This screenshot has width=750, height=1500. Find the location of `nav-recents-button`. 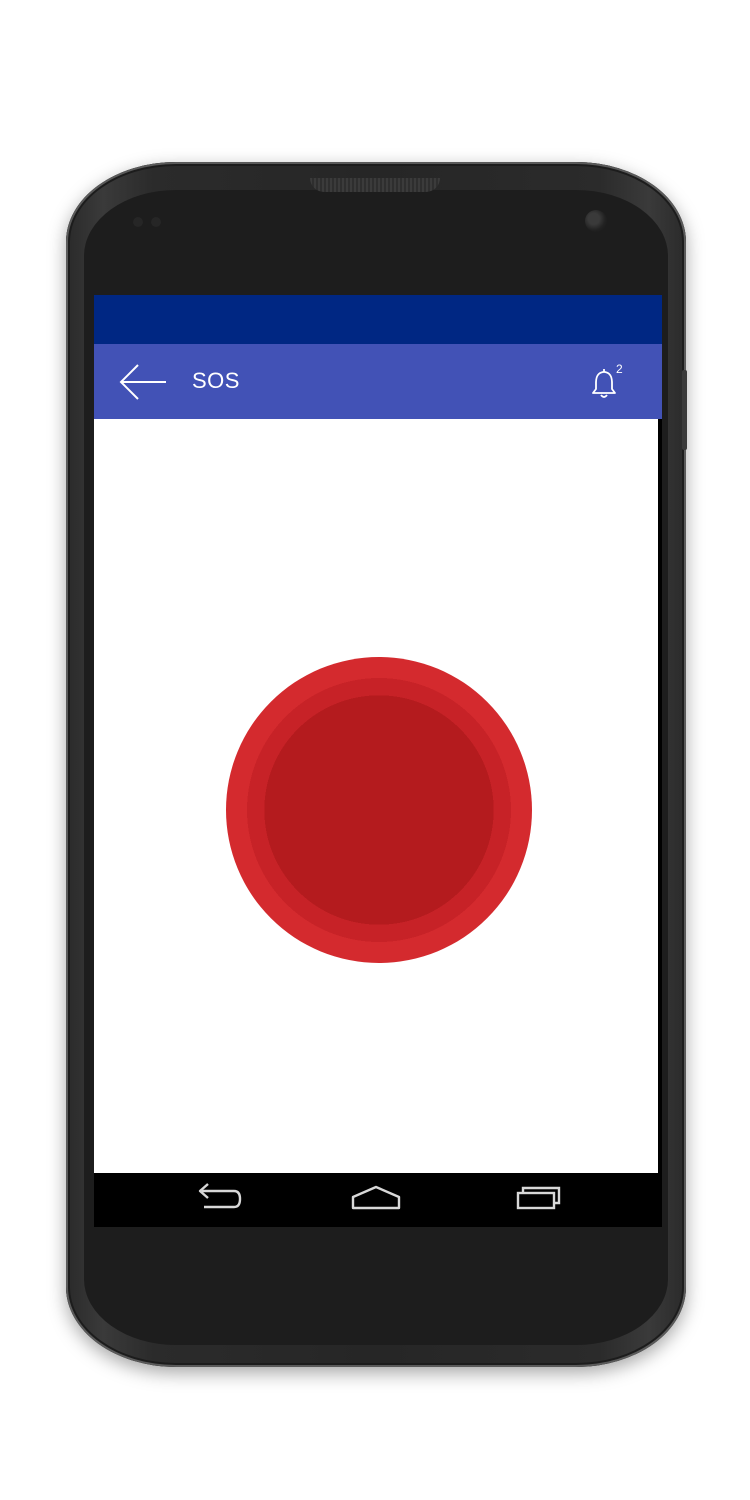

nav-recents-button is located at coordinates (536, 1199).